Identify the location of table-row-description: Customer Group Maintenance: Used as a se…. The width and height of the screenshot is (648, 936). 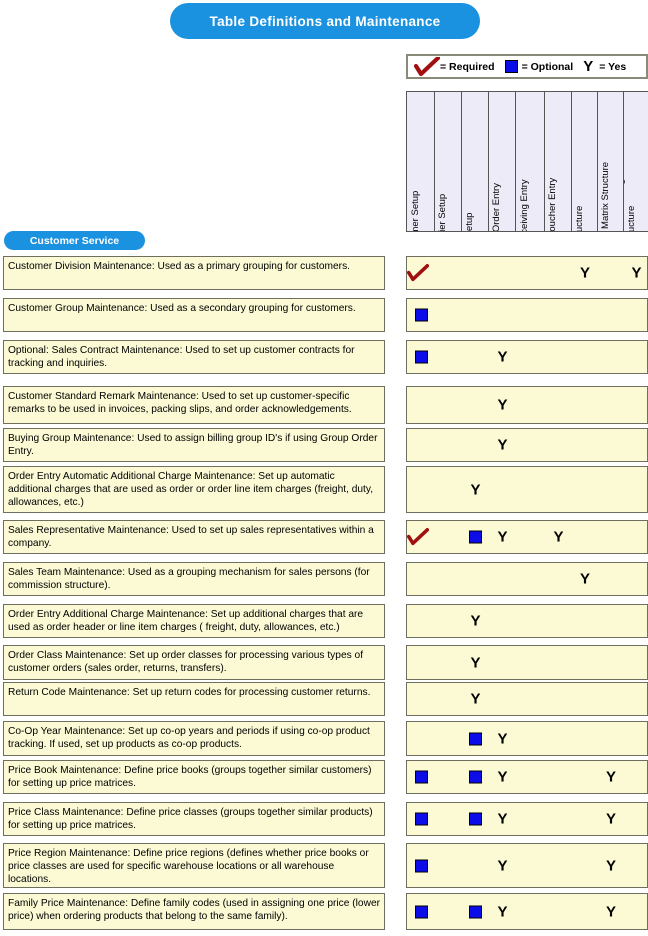
(194, 315).